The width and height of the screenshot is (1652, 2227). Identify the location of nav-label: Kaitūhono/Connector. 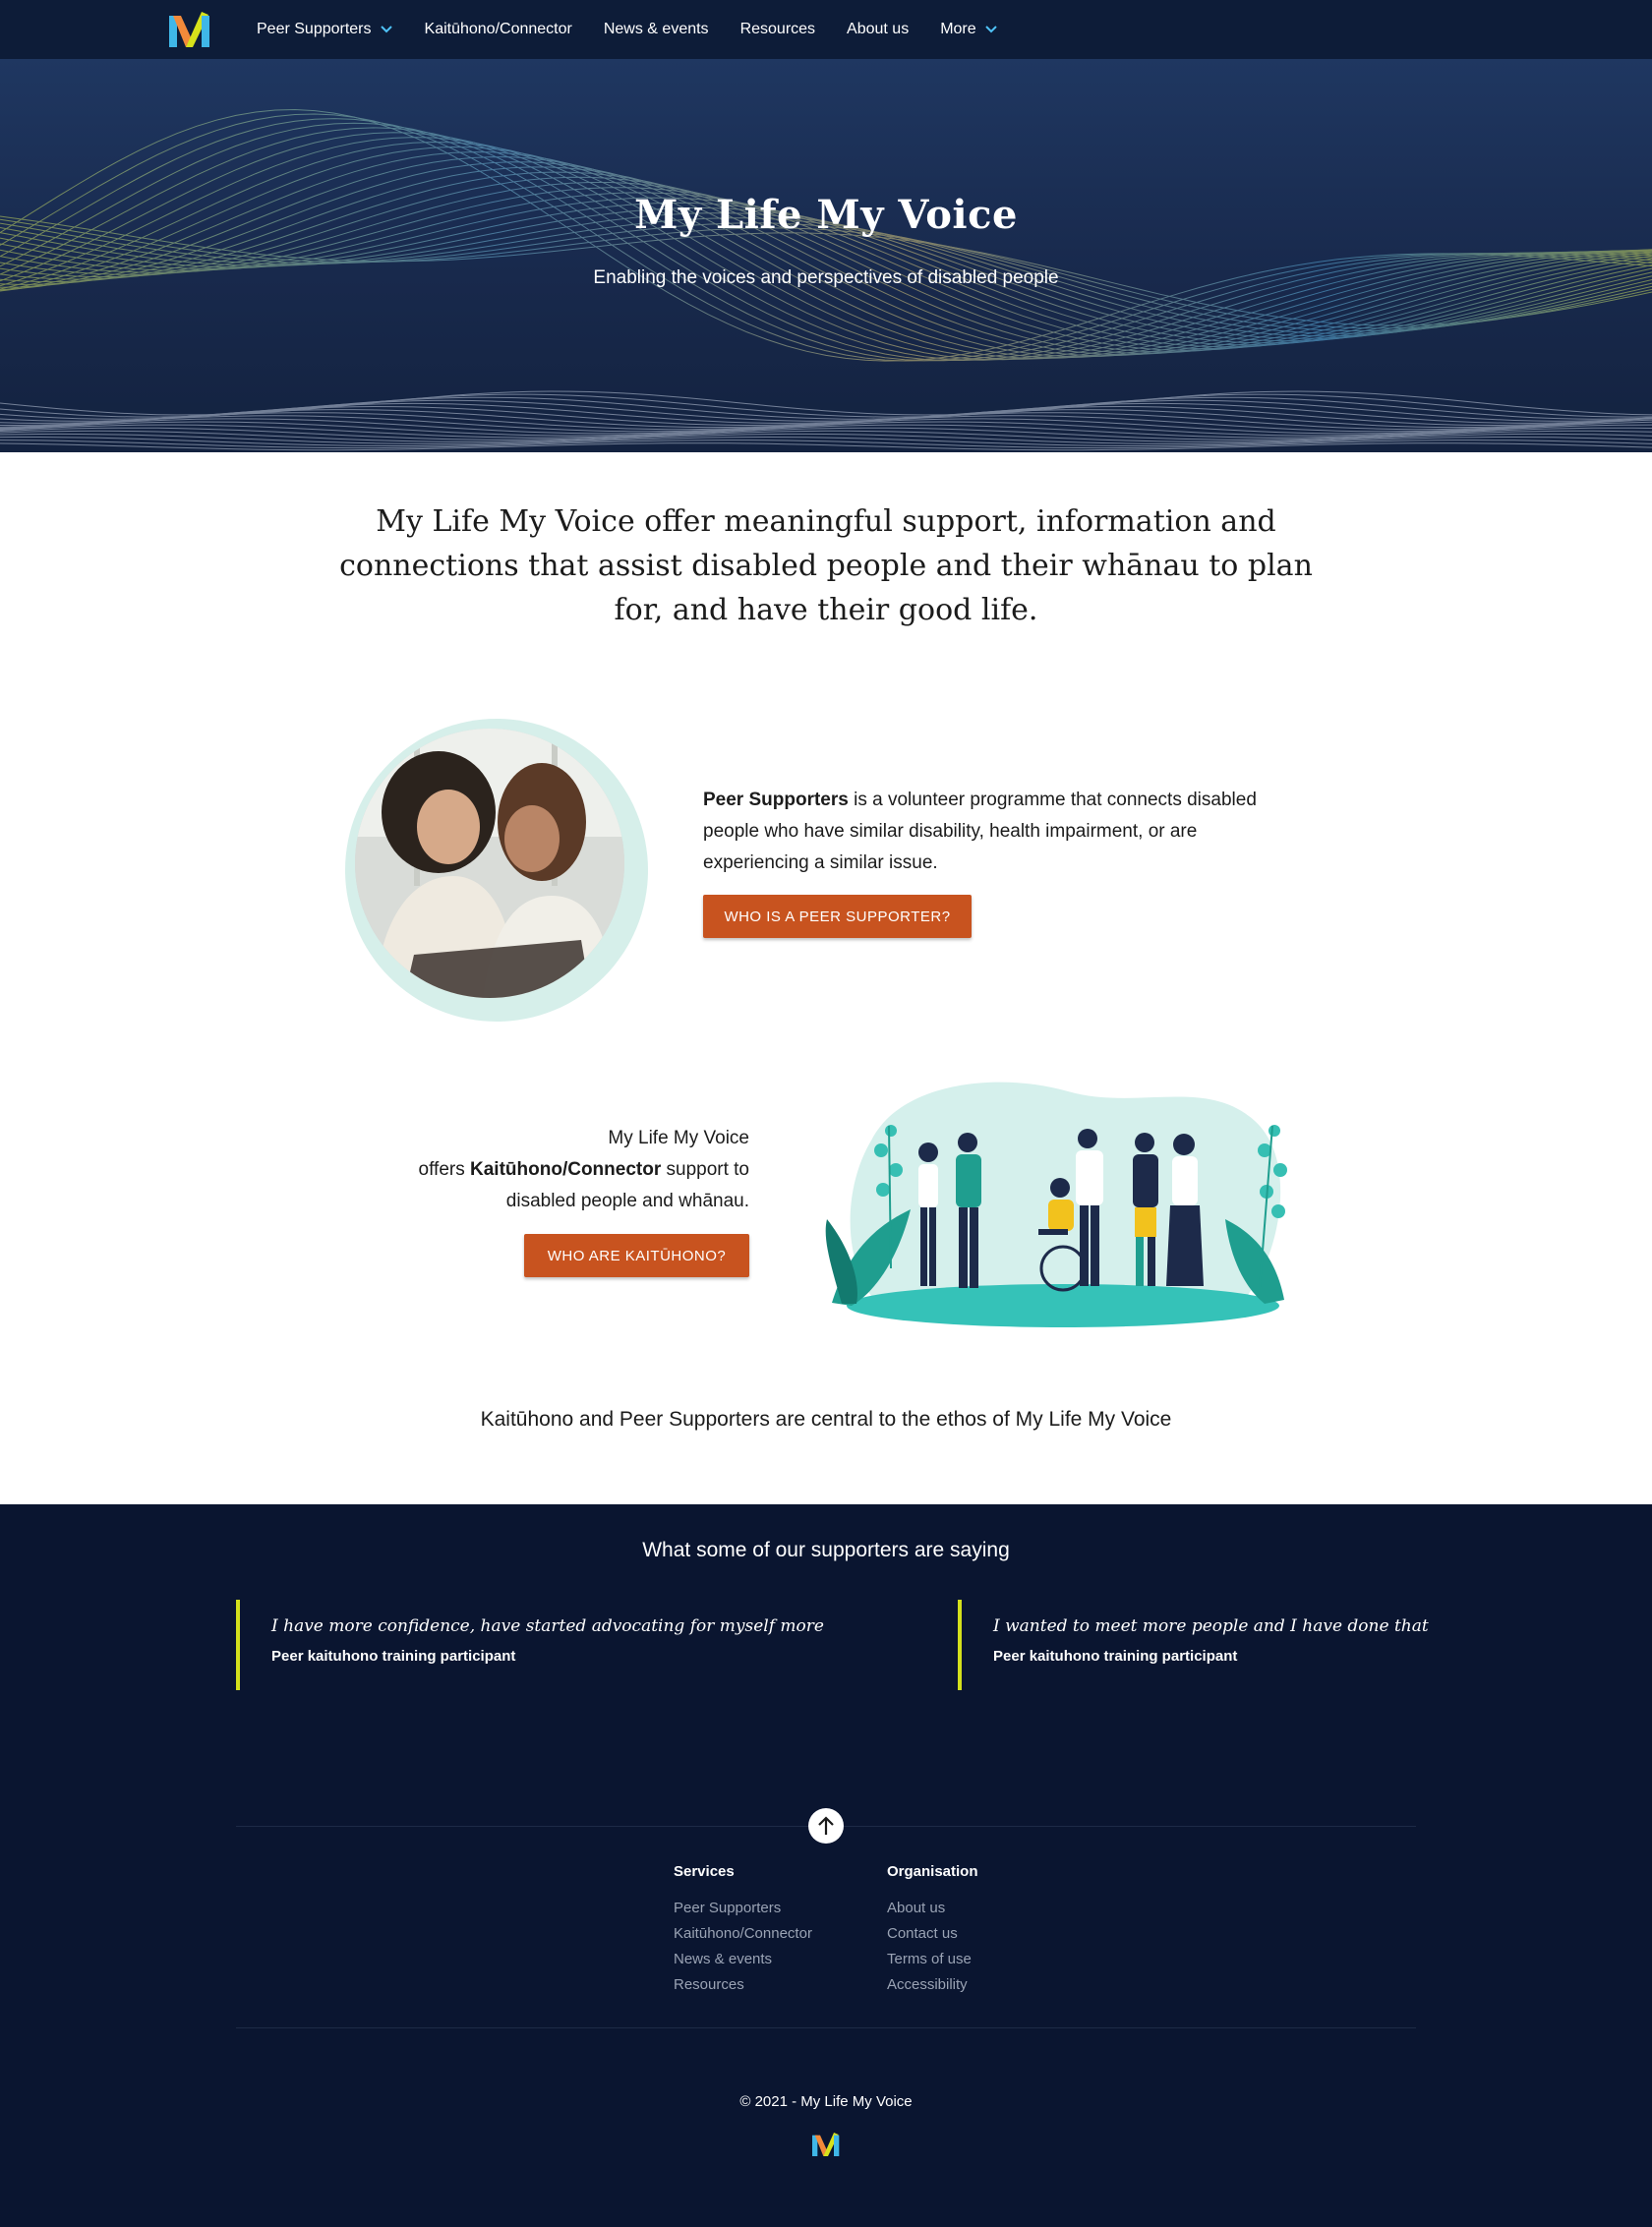
(498, 29).